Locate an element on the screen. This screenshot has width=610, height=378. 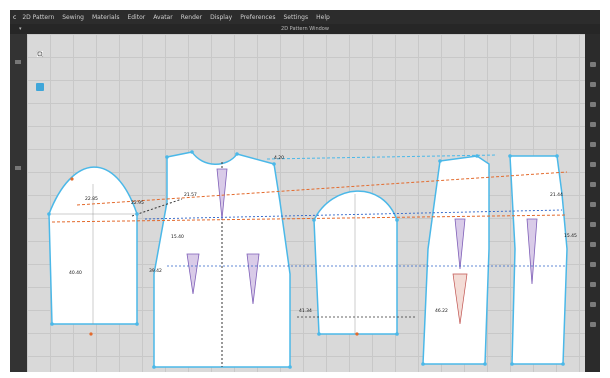
window-title-bar: ▾ 2D Pattern Window is located at coordinates (305, 29).